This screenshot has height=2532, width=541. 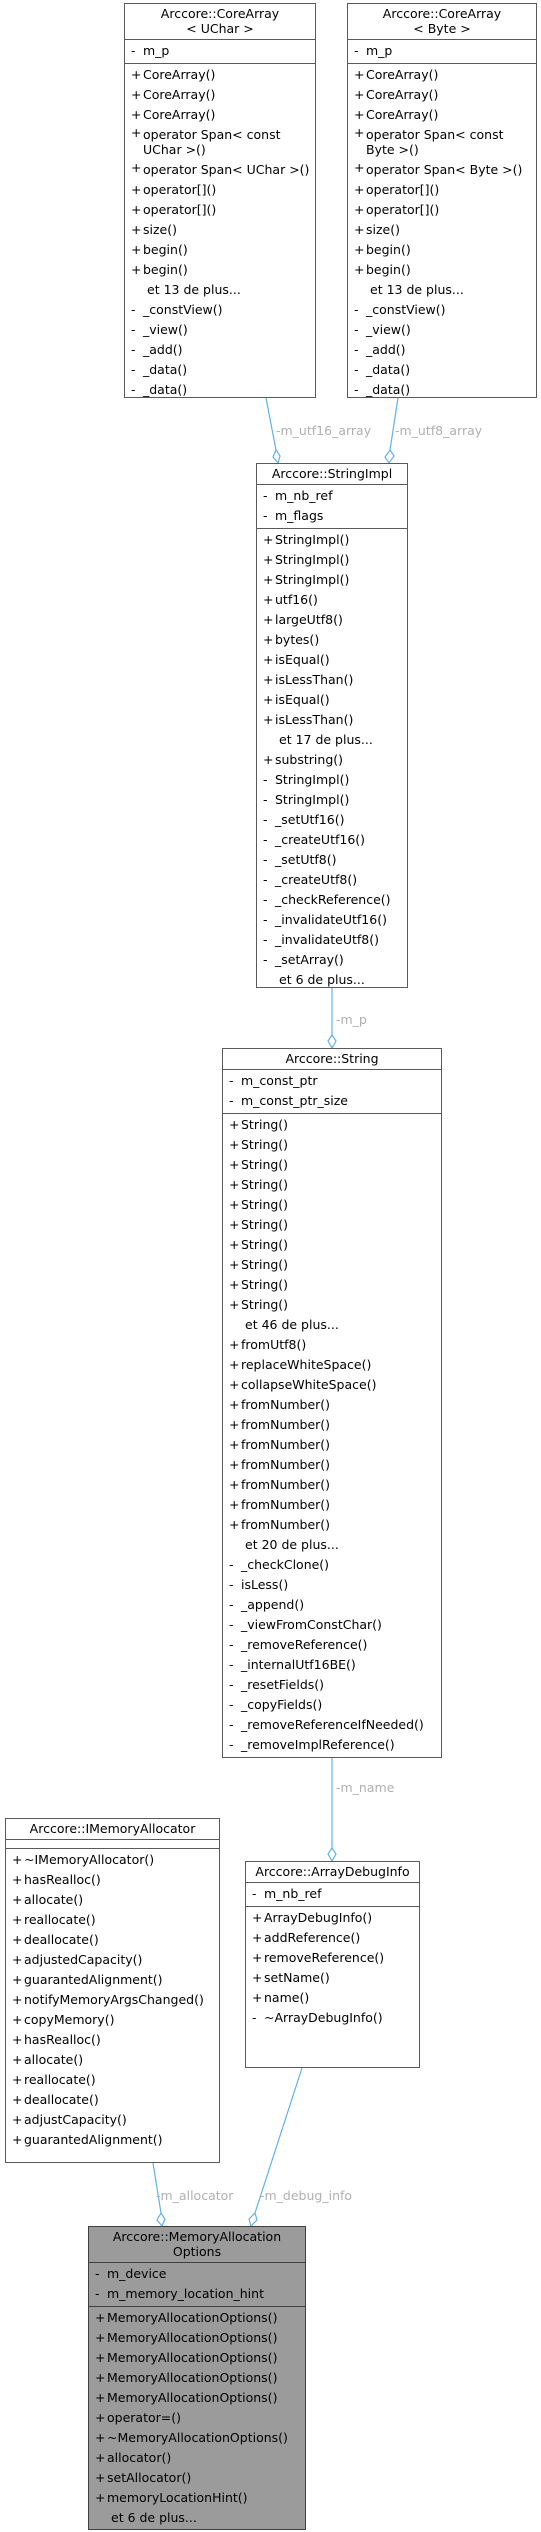 I want to click on method-name: _copyFields(), so click(x=282, y=1704).